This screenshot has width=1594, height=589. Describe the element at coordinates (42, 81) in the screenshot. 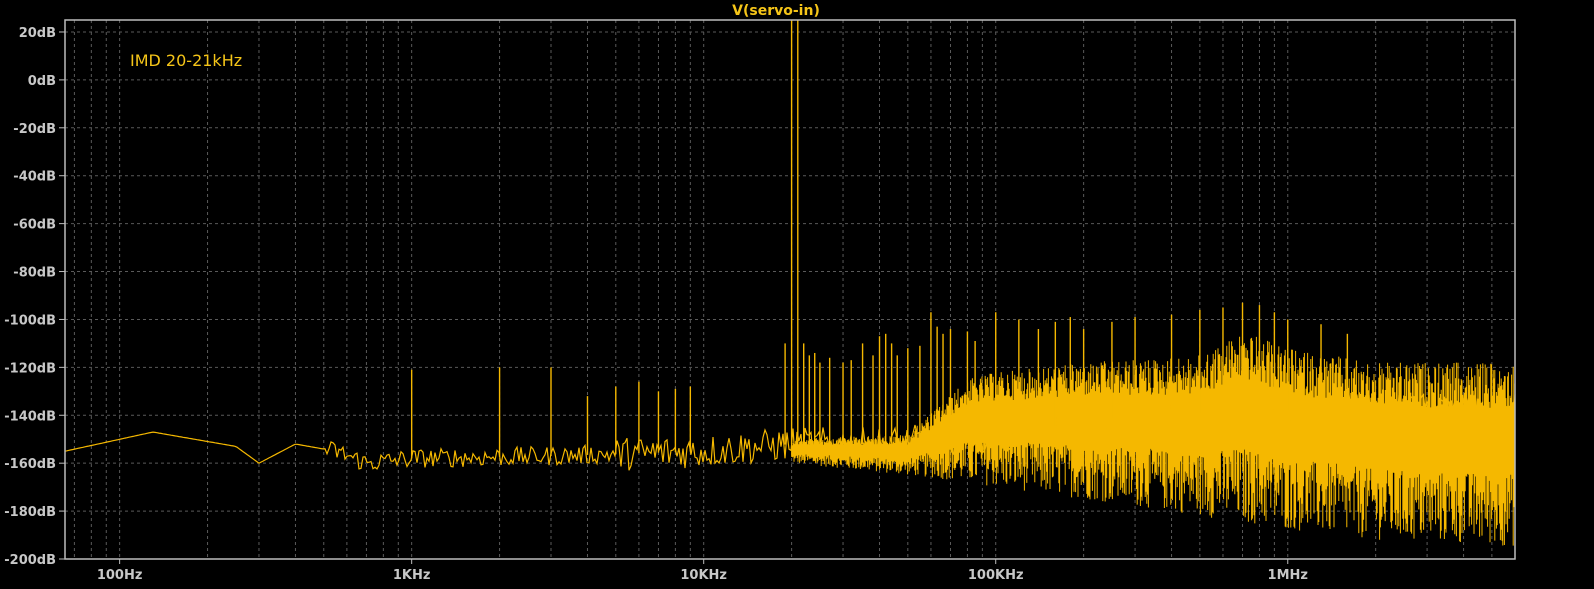

I see `y-tick-label: 0dB` at that location.